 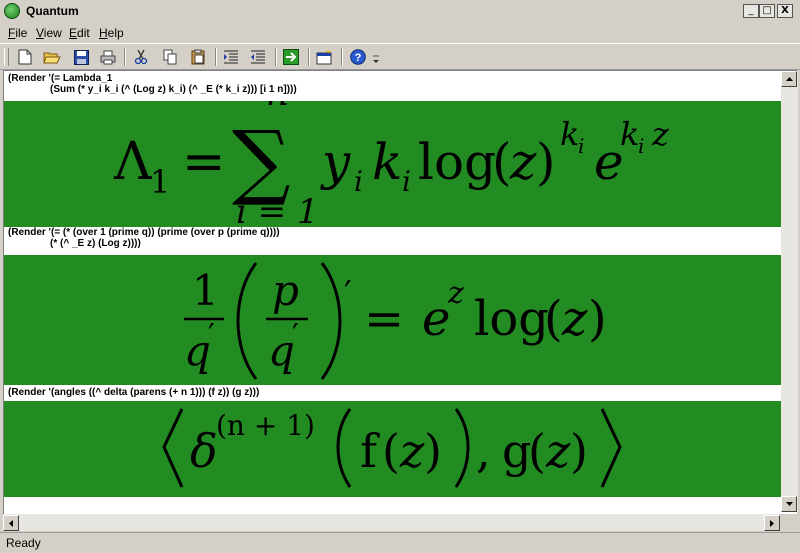 What do you see at coordinates (204, 451) in the screenshot?
I see `eq-delta: δ` at bounding box center [204, 451].